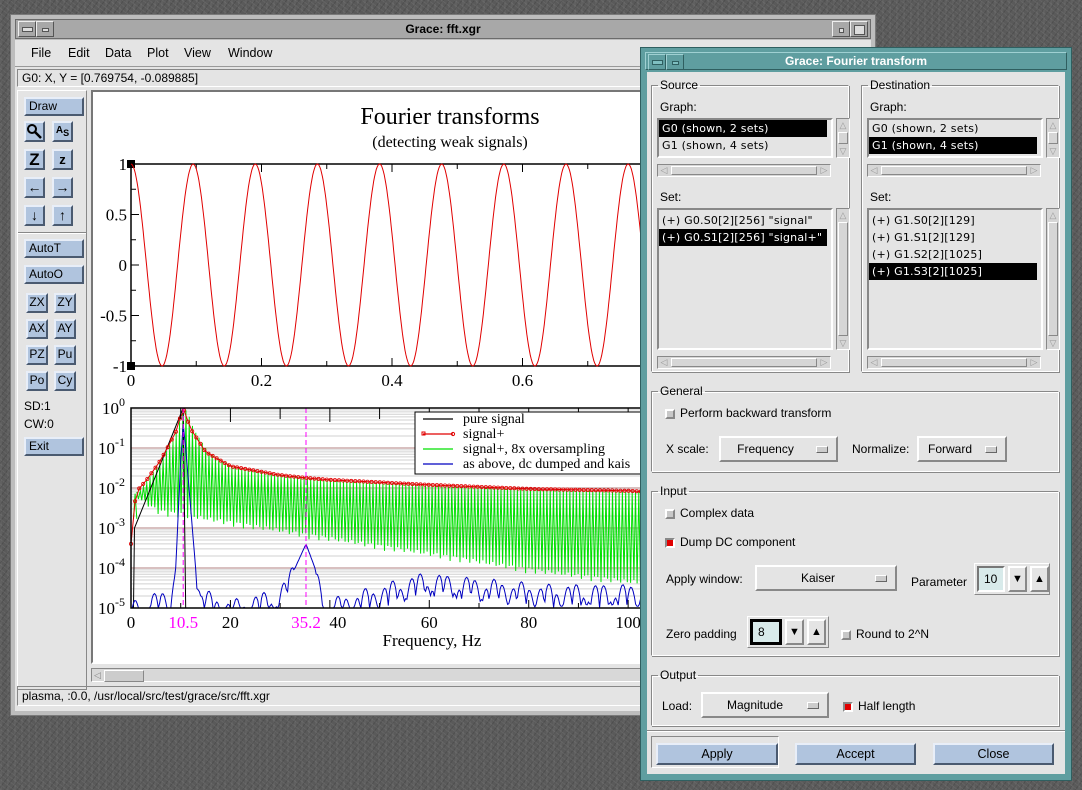 The image size is (1082, 790). Describe the element at coordinates (993, 754) in the screenshot. I see `close-button: Close` at that location.